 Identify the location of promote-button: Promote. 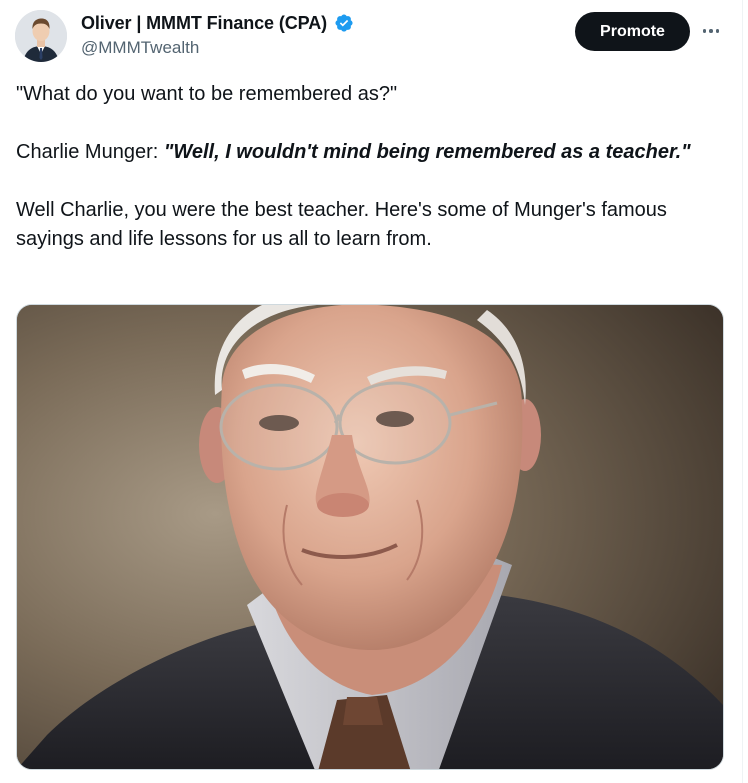
(632, 31).